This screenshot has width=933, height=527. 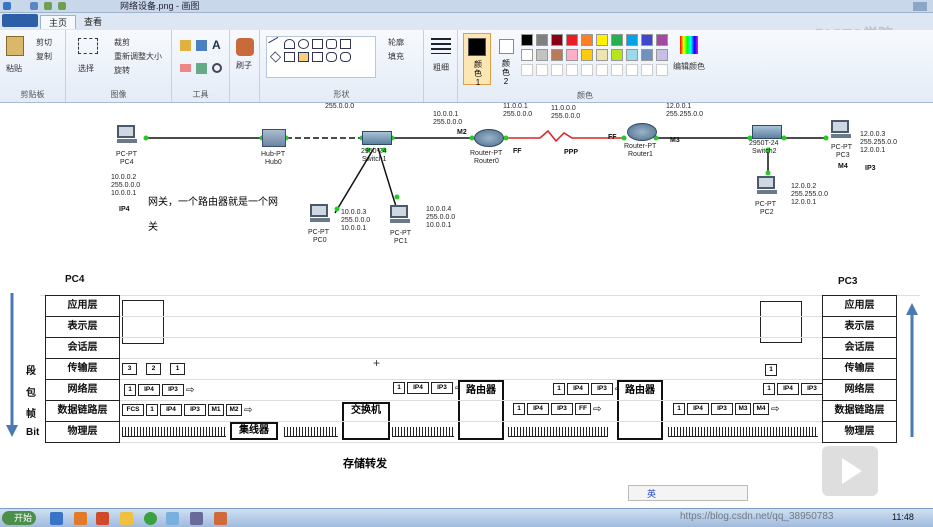 What do you see at coordinates (841, 129) in the screenshot?
I see `pc3-icon` at bounding box center [841, 129].